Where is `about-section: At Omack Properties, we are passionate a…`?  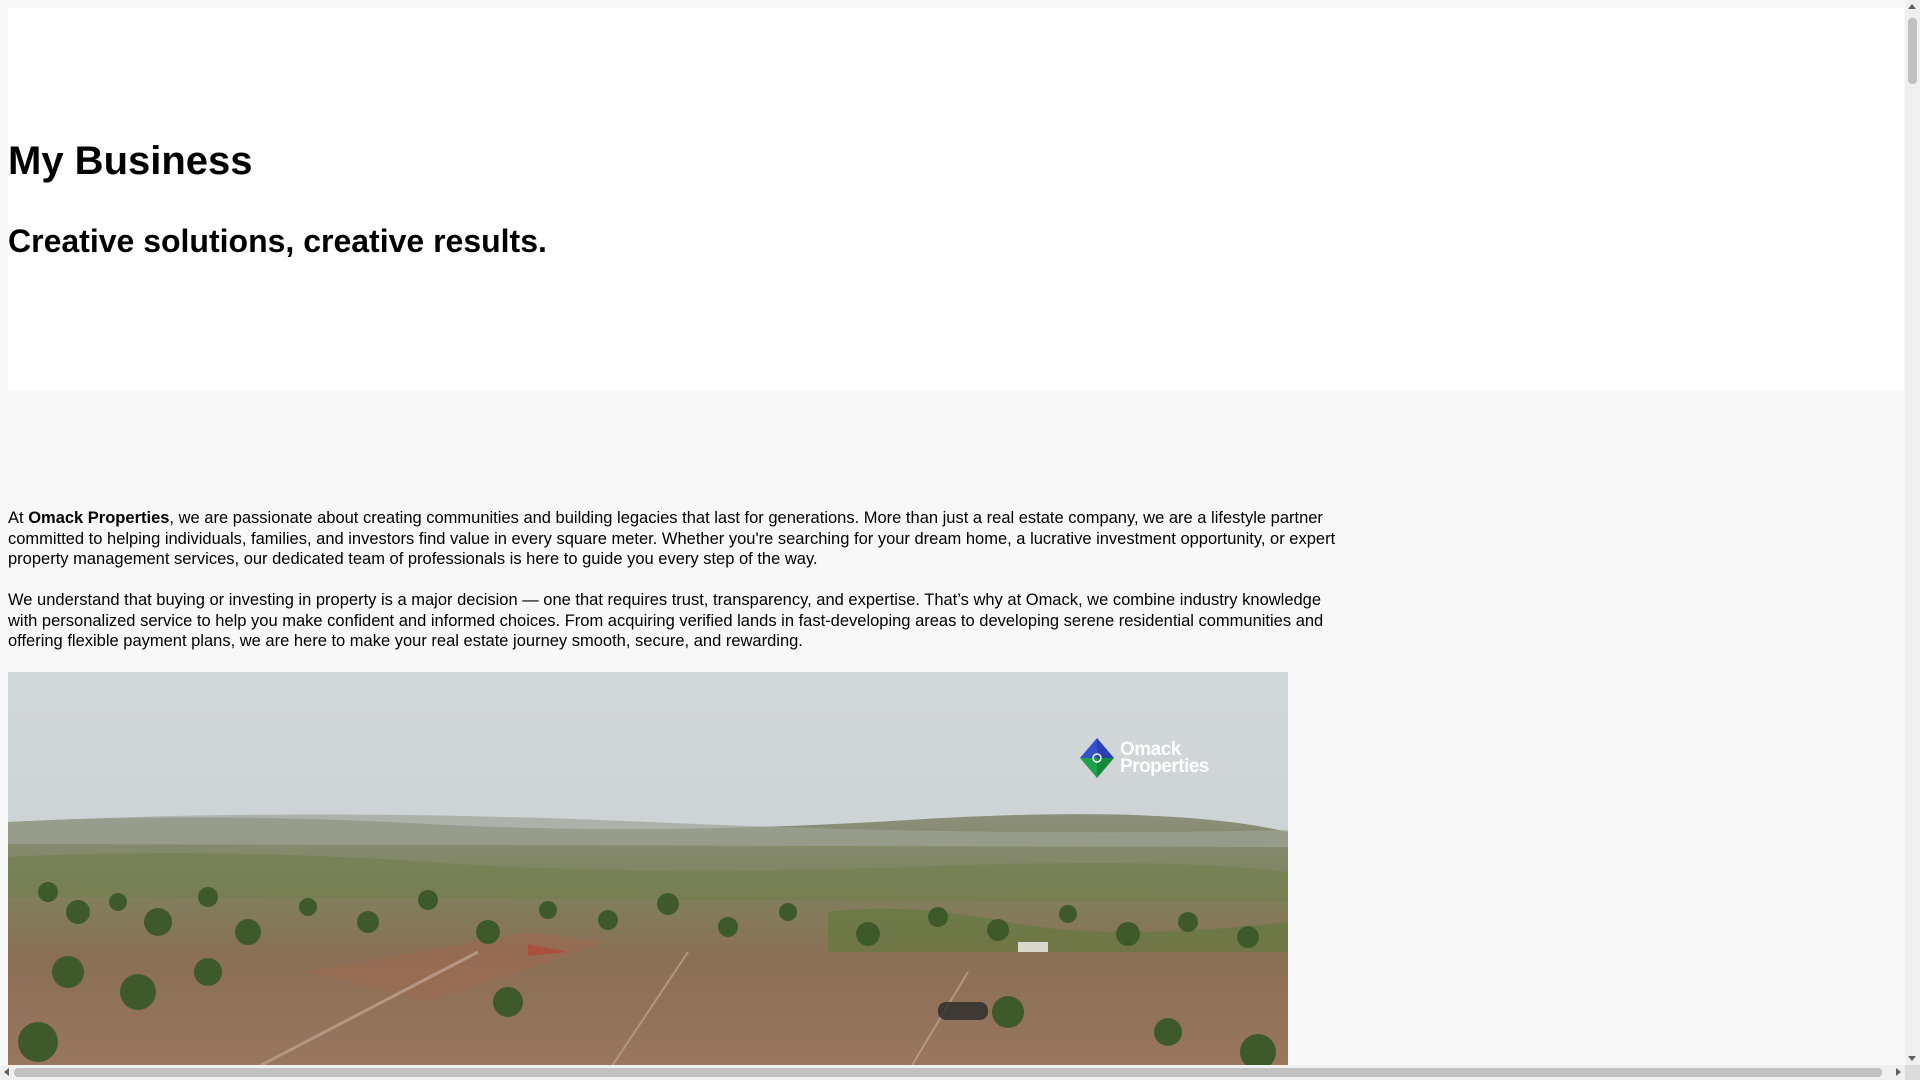 about-section: At Omack Properties, we are passionate a… is located at coordinates (673, 590).